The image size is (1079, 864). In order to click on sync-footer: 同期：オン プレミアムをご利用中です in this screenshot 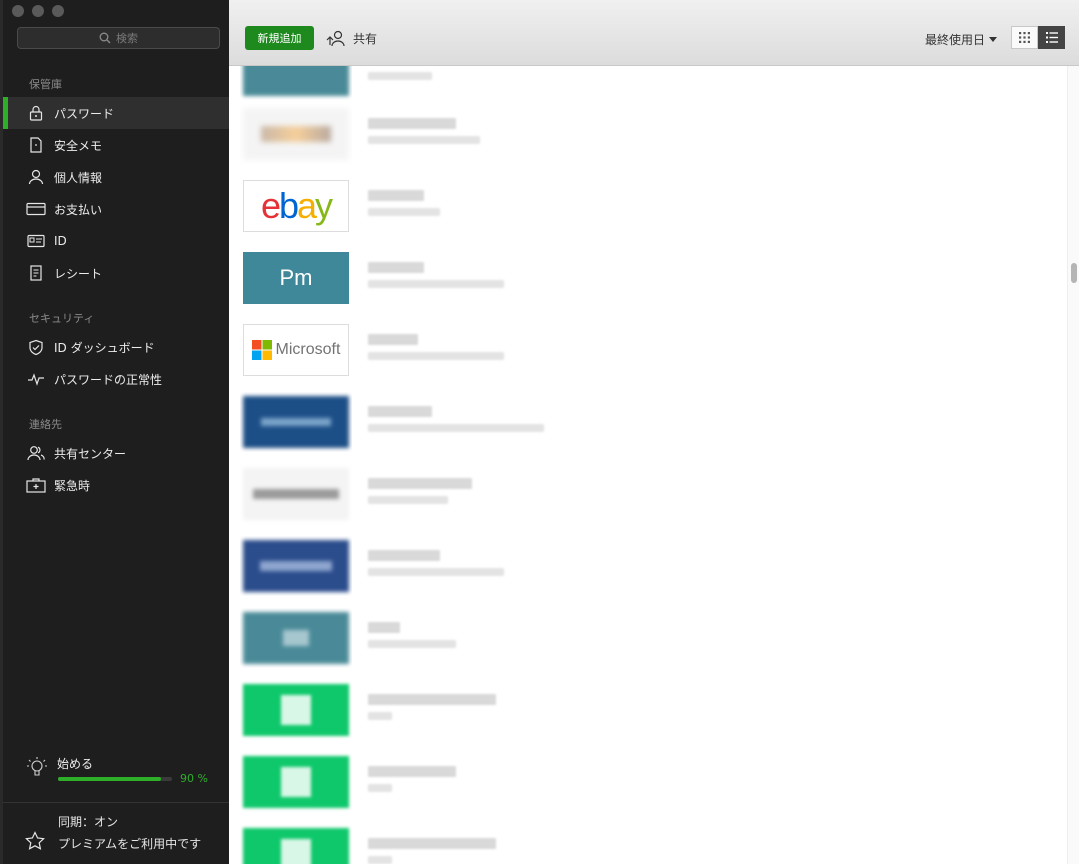, I will do `click(116, 833)`.